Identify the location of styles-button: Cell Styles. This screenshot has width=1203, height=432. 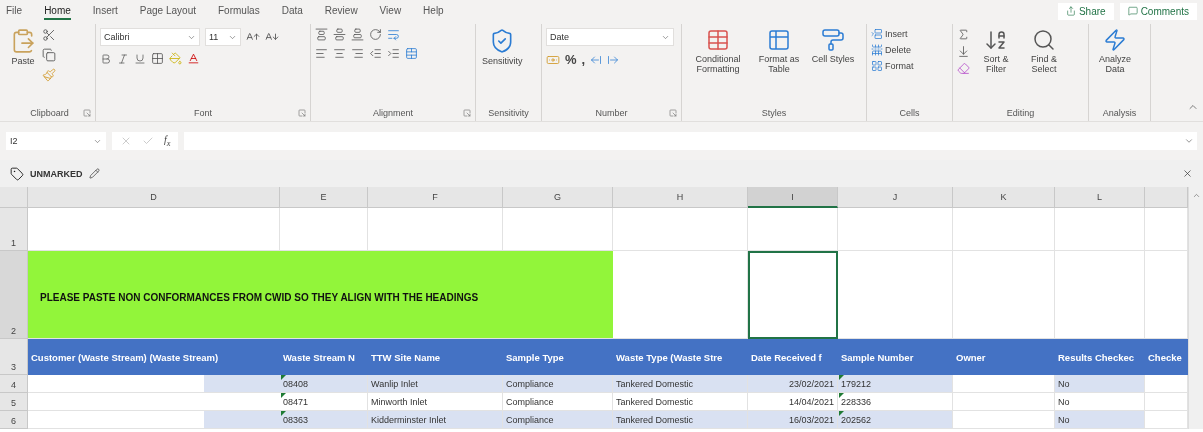
(833, 46).